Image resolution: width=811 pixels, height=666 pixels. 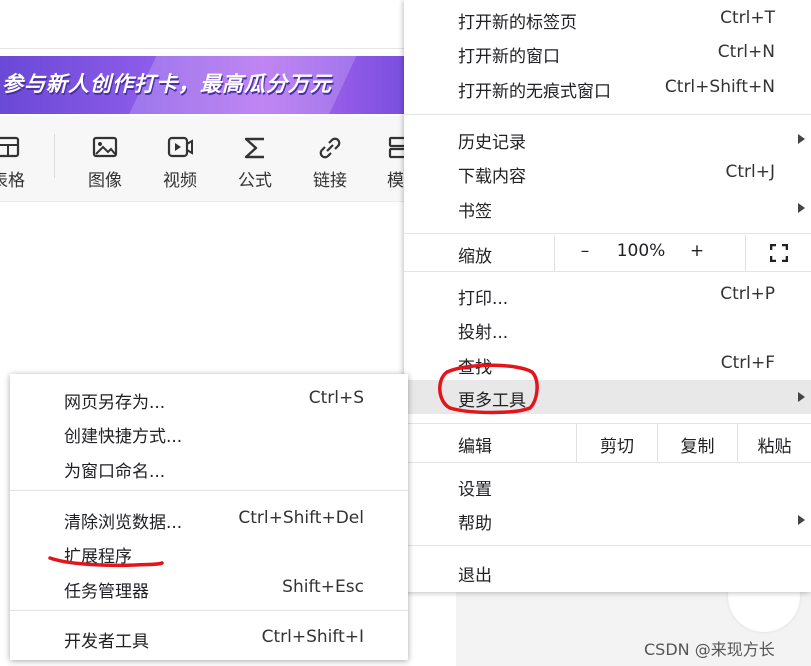 I want to click on menu-item-label: 打开新的无痕式窗口, so click(x=534, y=92).